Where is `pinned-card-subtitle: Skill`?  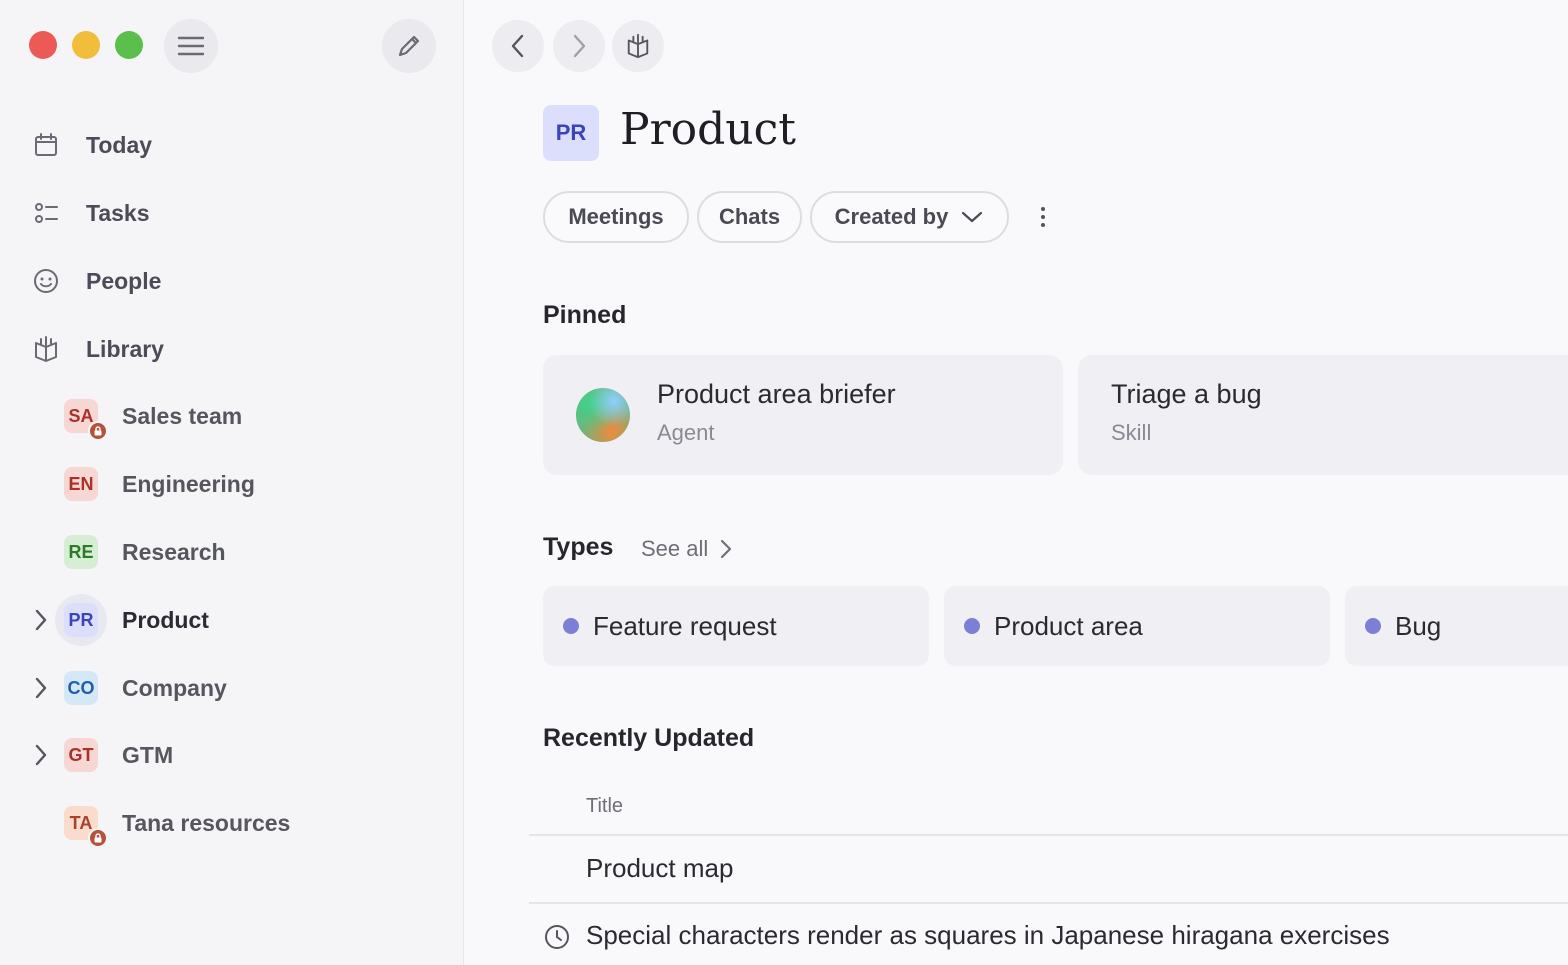
pinned-card-subtitle: Skill is located at coordinates (1131, 432).